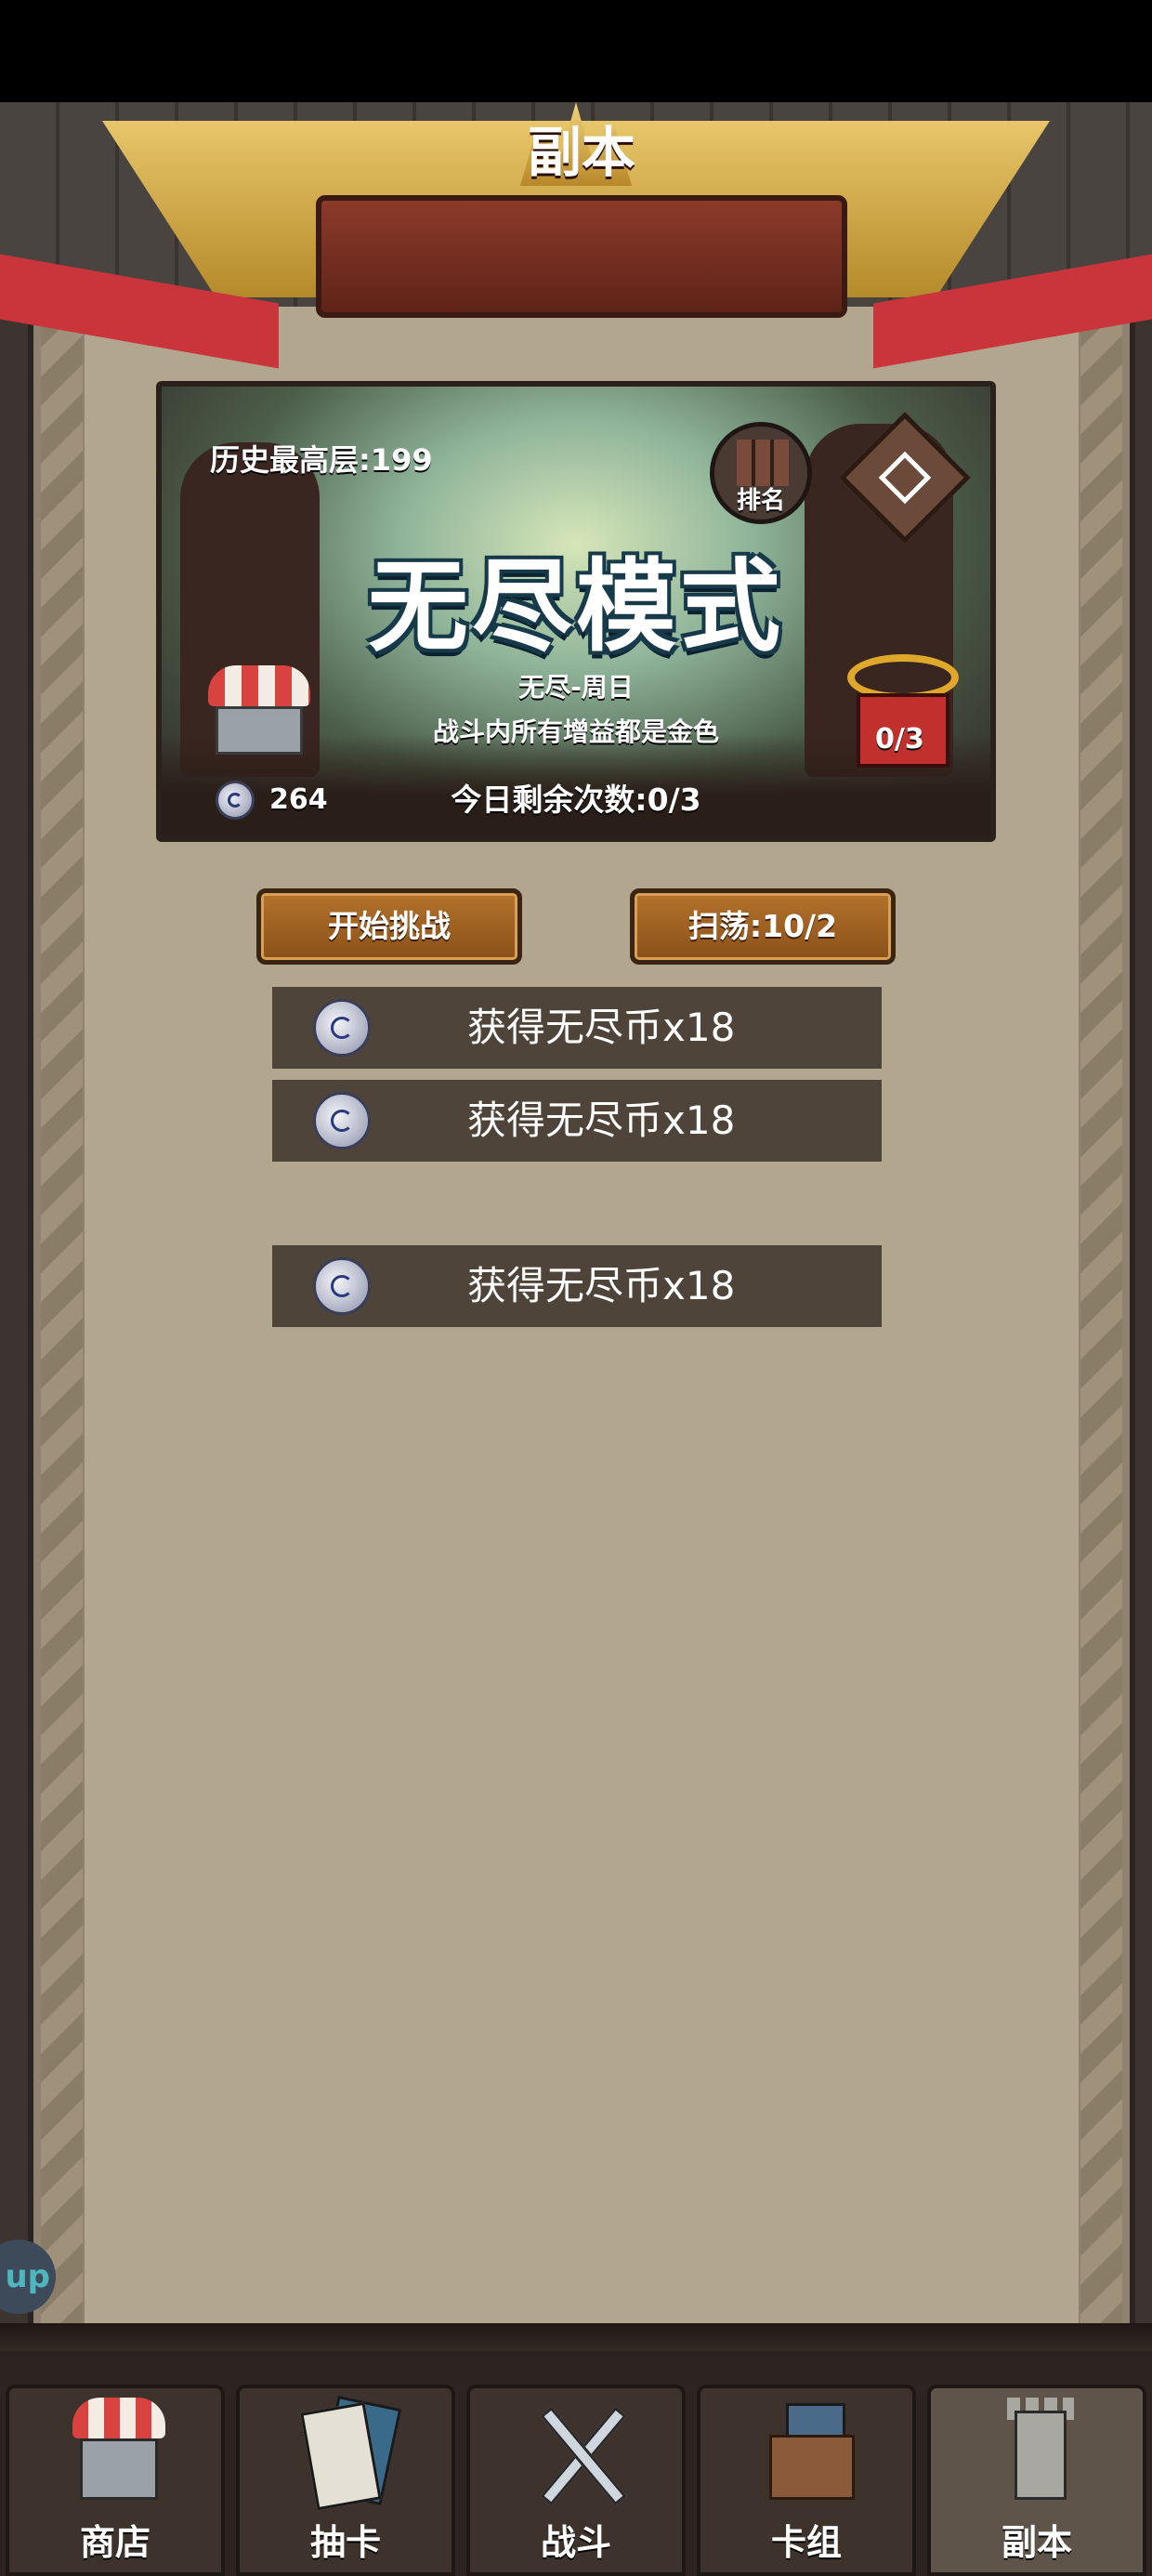 This screenshot has height=2576, width=1152. Describe the element at coordinates (580, 2453) in the screenshot. I see `crossed-swords-icon` at that location.